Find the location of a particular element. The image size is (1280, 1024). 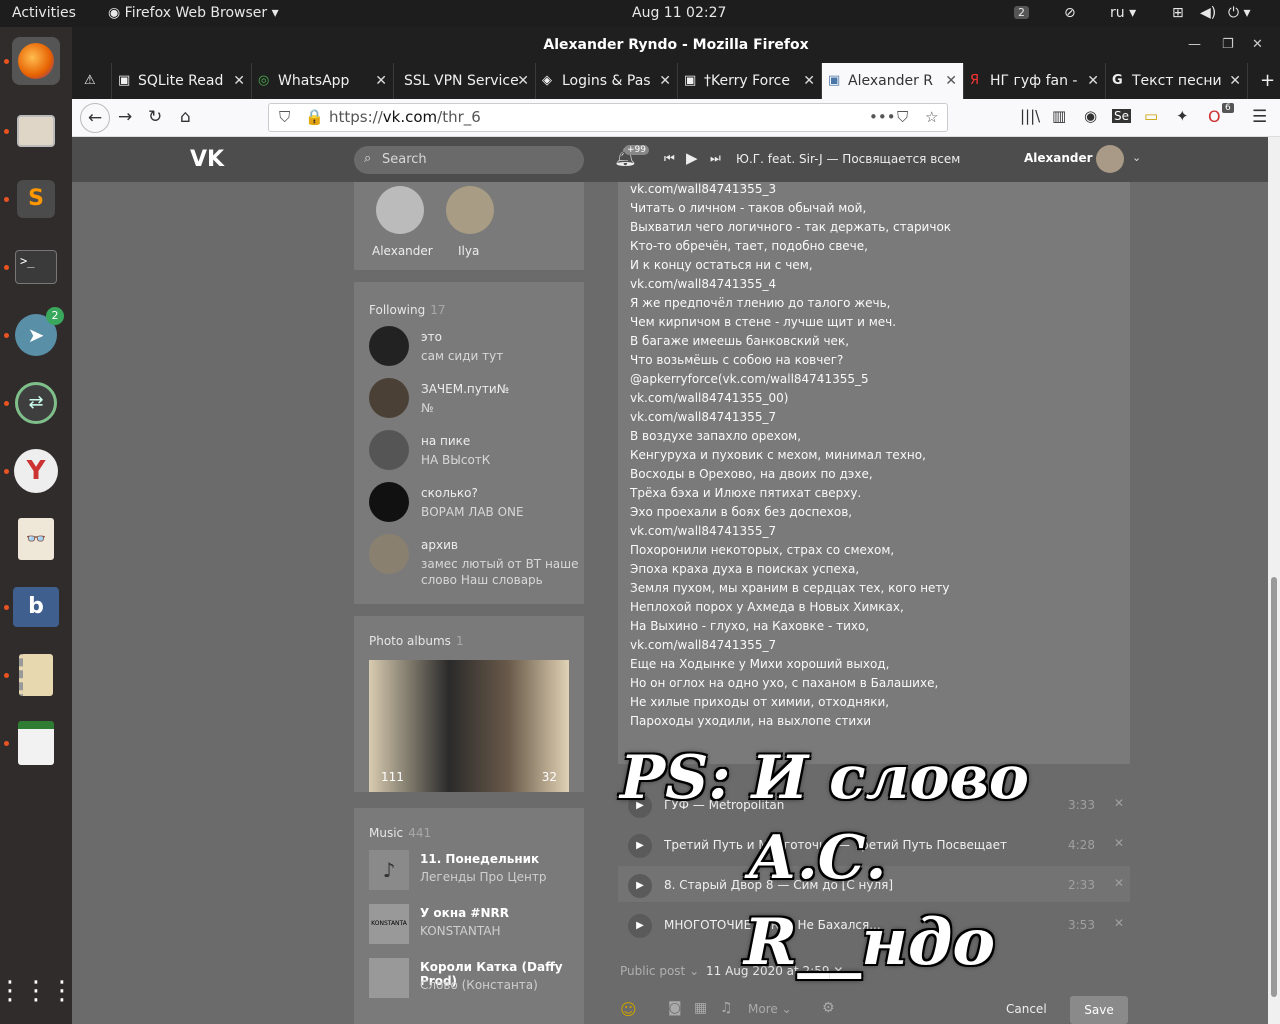

extension-opera-icon: O is located at coordinates (1214, 116).